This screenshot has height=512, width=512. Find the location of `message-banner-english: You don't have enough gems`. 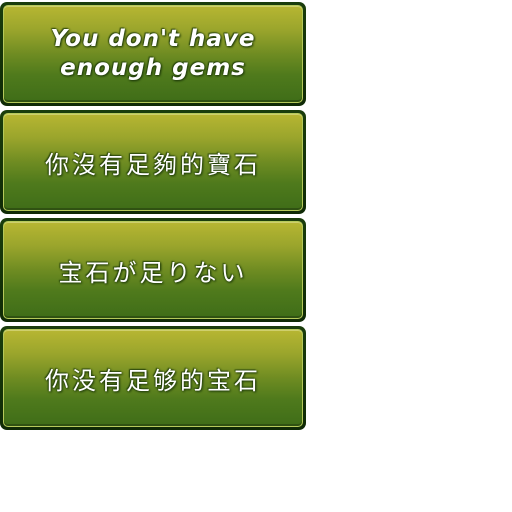

message-banner-english: You don't have enough gems is located at coordinates (153, 54).